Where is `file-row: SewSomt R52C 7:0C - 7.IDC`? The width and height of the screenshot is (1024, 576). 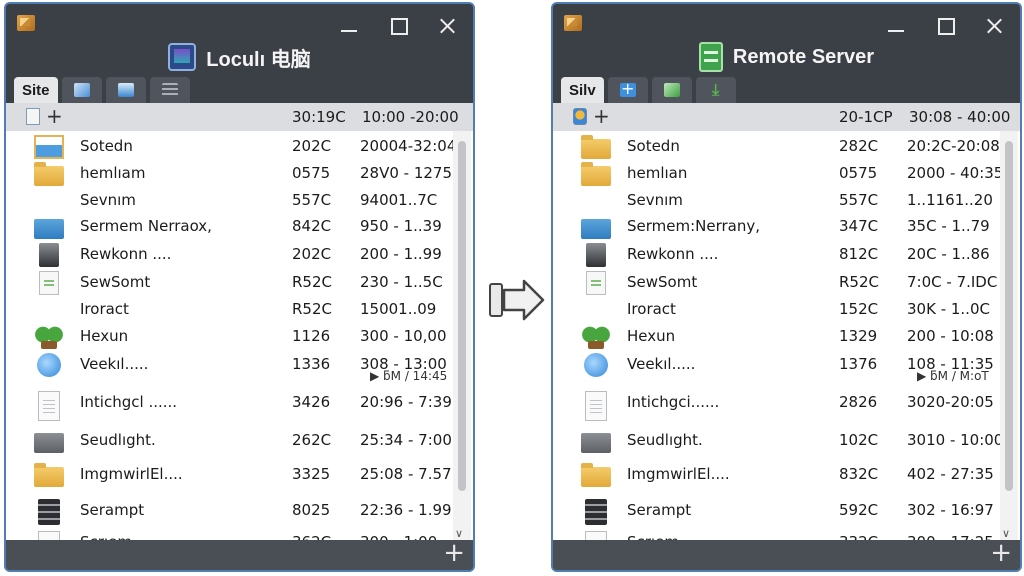
file-row: SewSomt R52C 7:0C - 7.IDC is located at coordinates (776, 283).